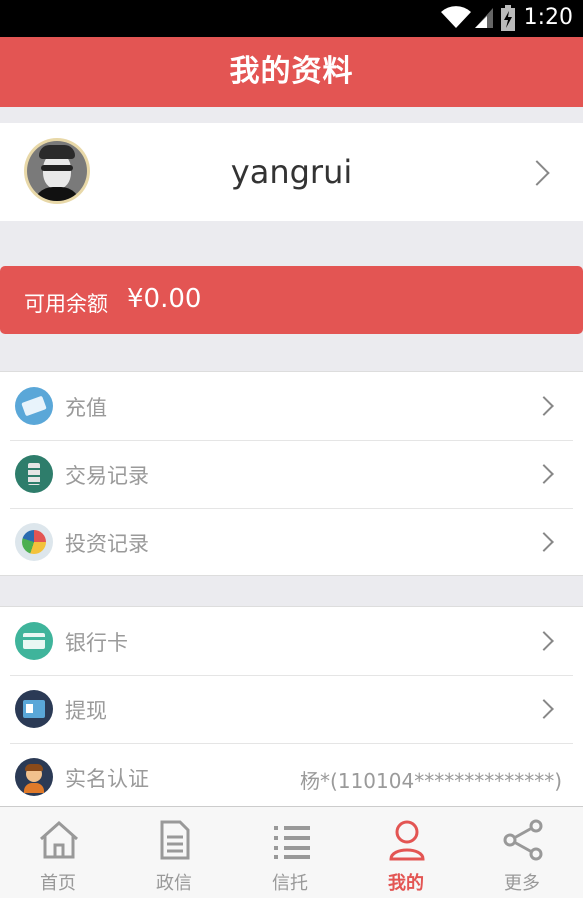  I want to click on bottom-tab-bar: 首页 政信 信托 我的 更多, so click(291, 852).